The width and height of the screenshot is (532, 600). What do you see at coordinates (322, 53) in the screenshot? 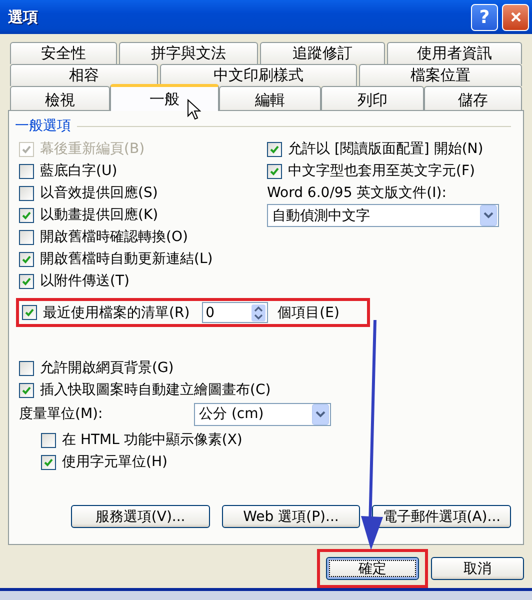
I see `tab: 追蹤修訂` at bounding box center [322, 53].